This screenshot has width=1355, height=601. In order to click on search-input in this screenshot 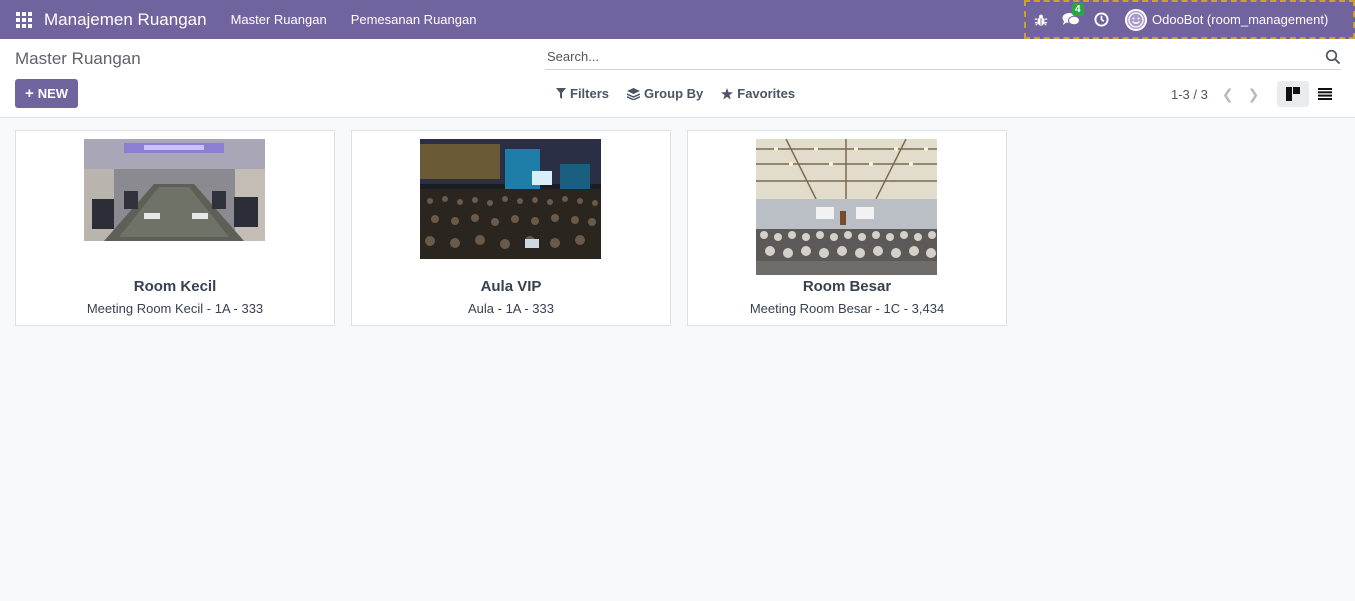, I will do `click(935, 56)`.